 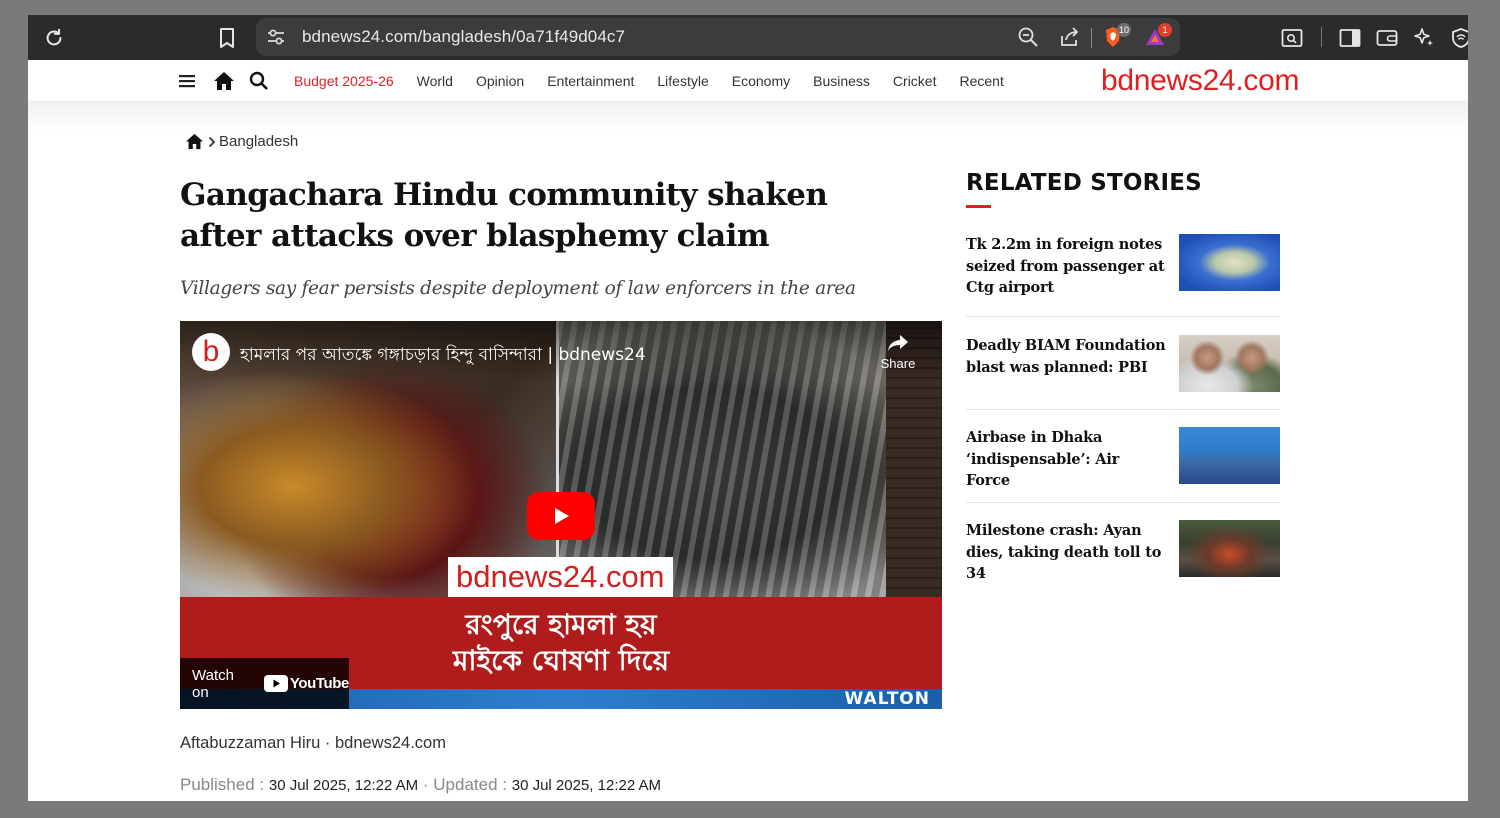 What do you see at coordinates (275, 683) in the screenshot?
I see `youtube-icon` at bounding box center [275, 683].